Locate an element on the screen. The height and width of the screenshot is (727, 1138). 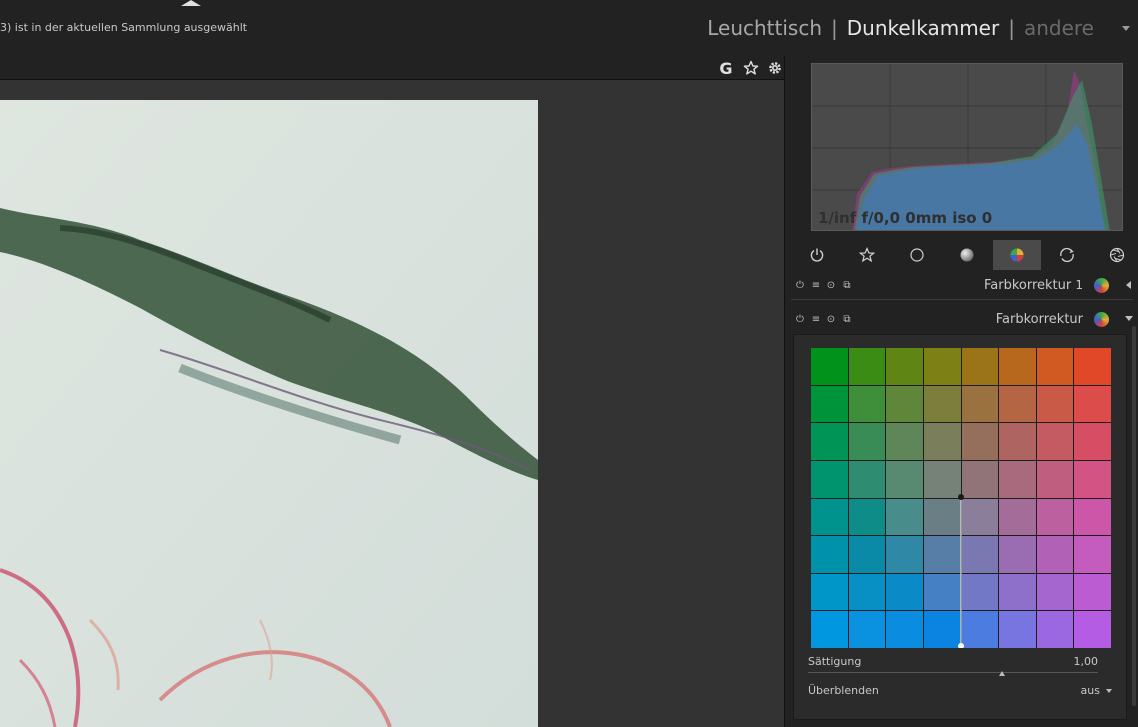
blend-dropdown-caret-icon is located at coordinates (1109, 691).